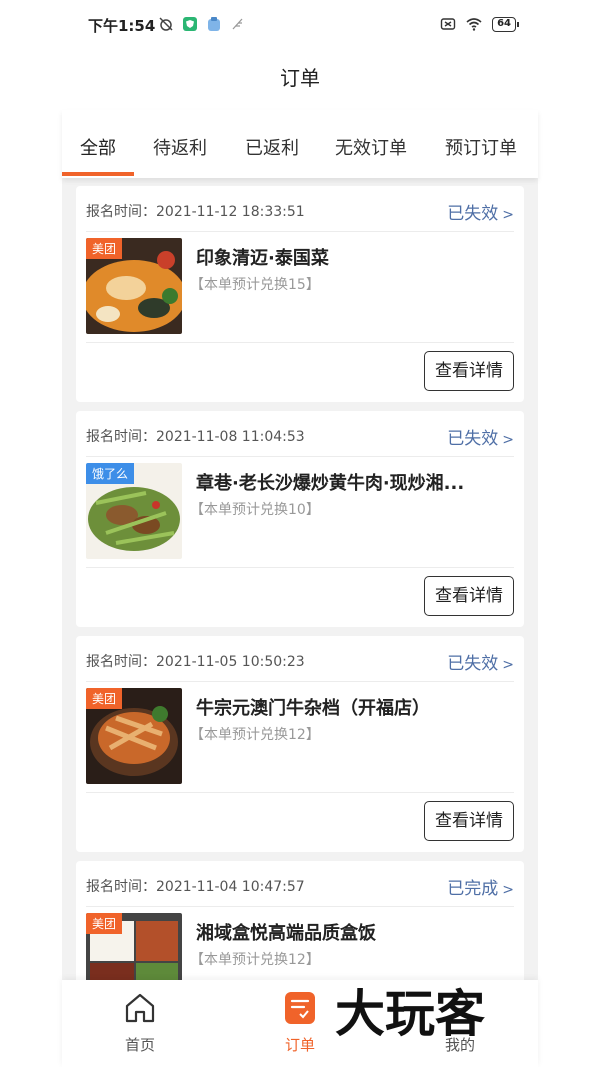  What do you see at coordinates (262, 258) in the screenshot?
I see `shop-name: 印象清迈·泰国菜` at bounding box center [262, 258].